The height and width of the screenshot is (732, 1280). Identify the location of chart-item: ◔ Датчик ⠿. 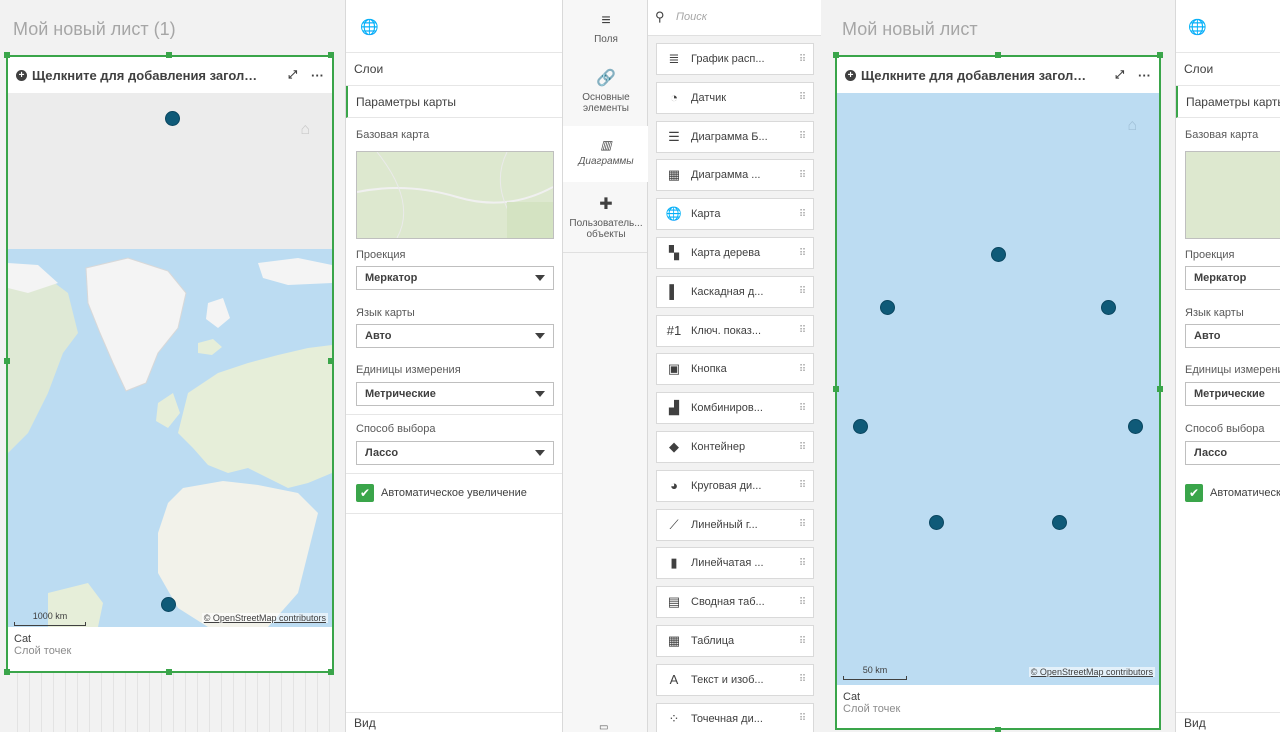
(735, 97).